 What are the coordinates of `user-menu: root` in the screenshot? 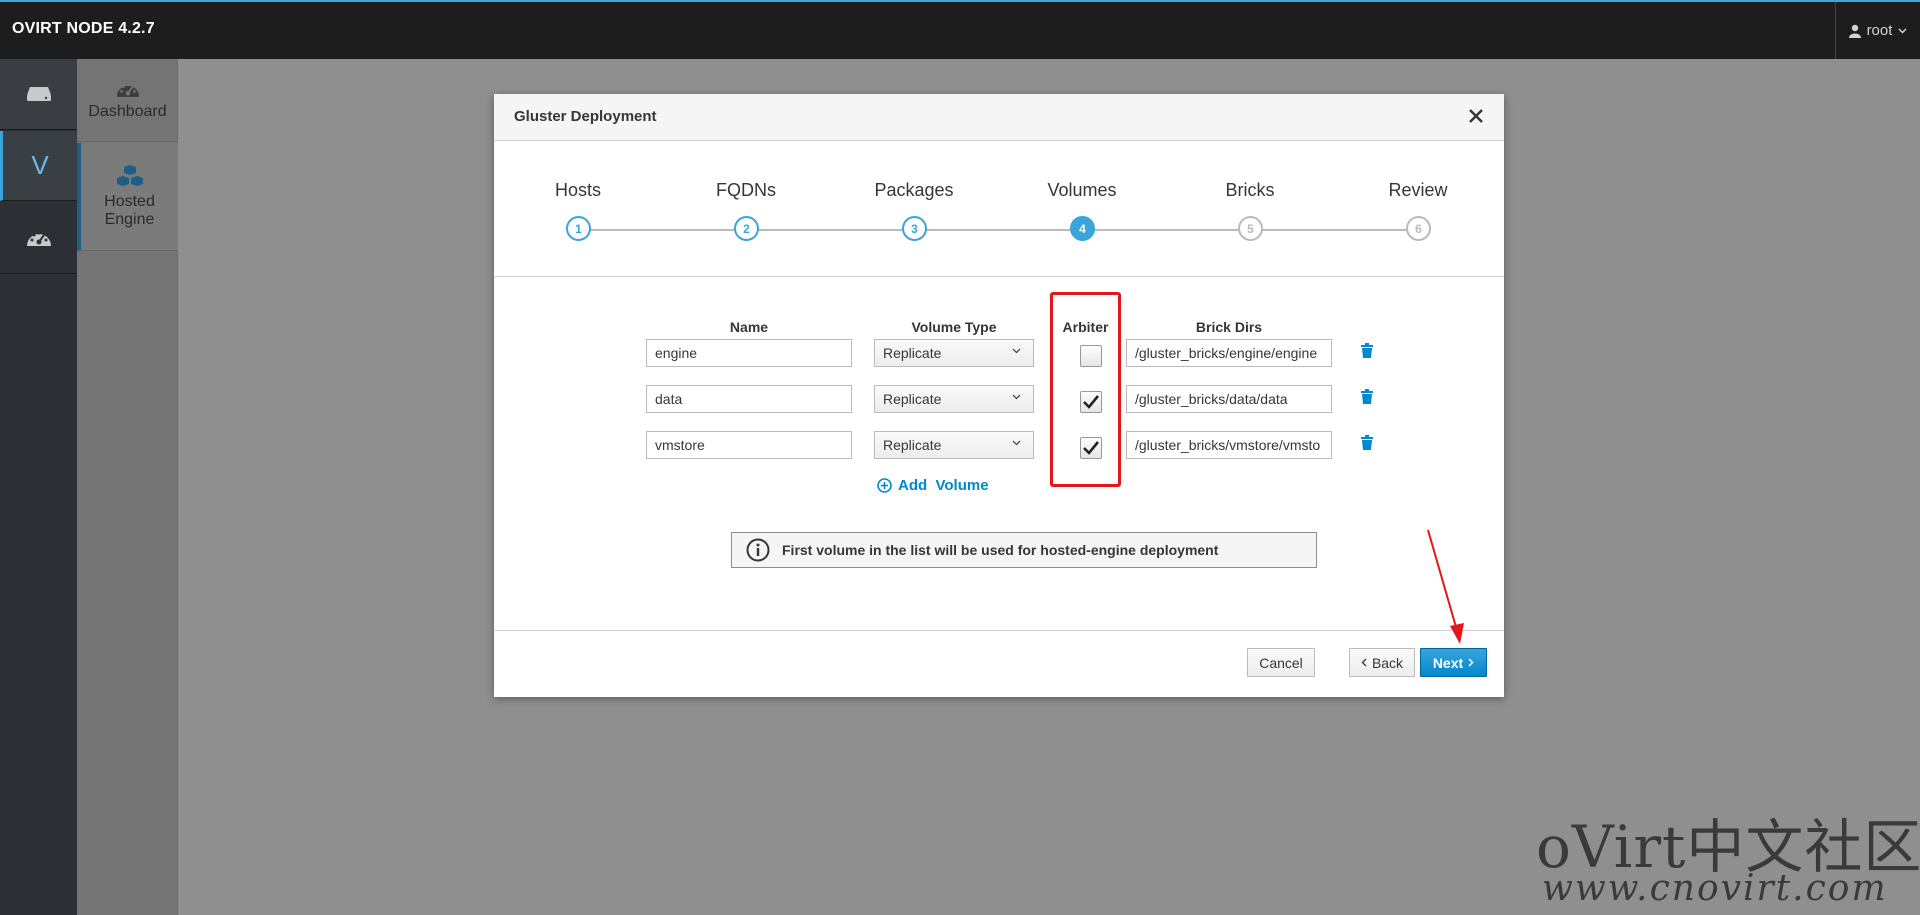 It's located at (1877, 30).